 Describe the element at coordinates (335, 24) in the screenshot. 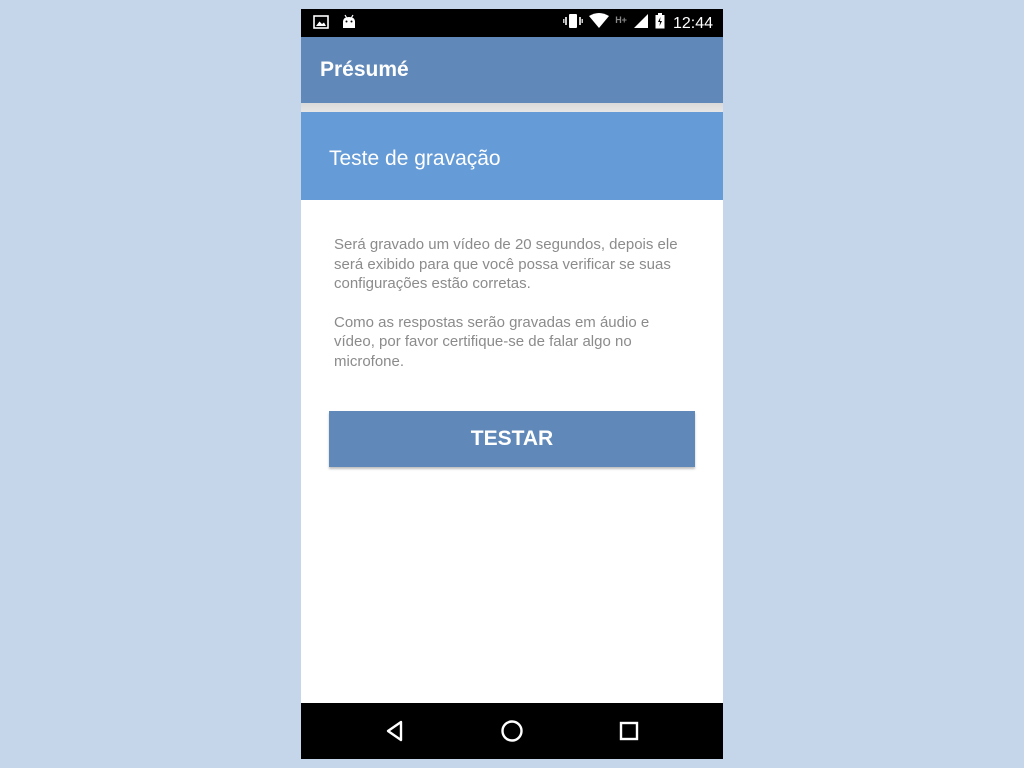

I see `status-left-icons` at that location.